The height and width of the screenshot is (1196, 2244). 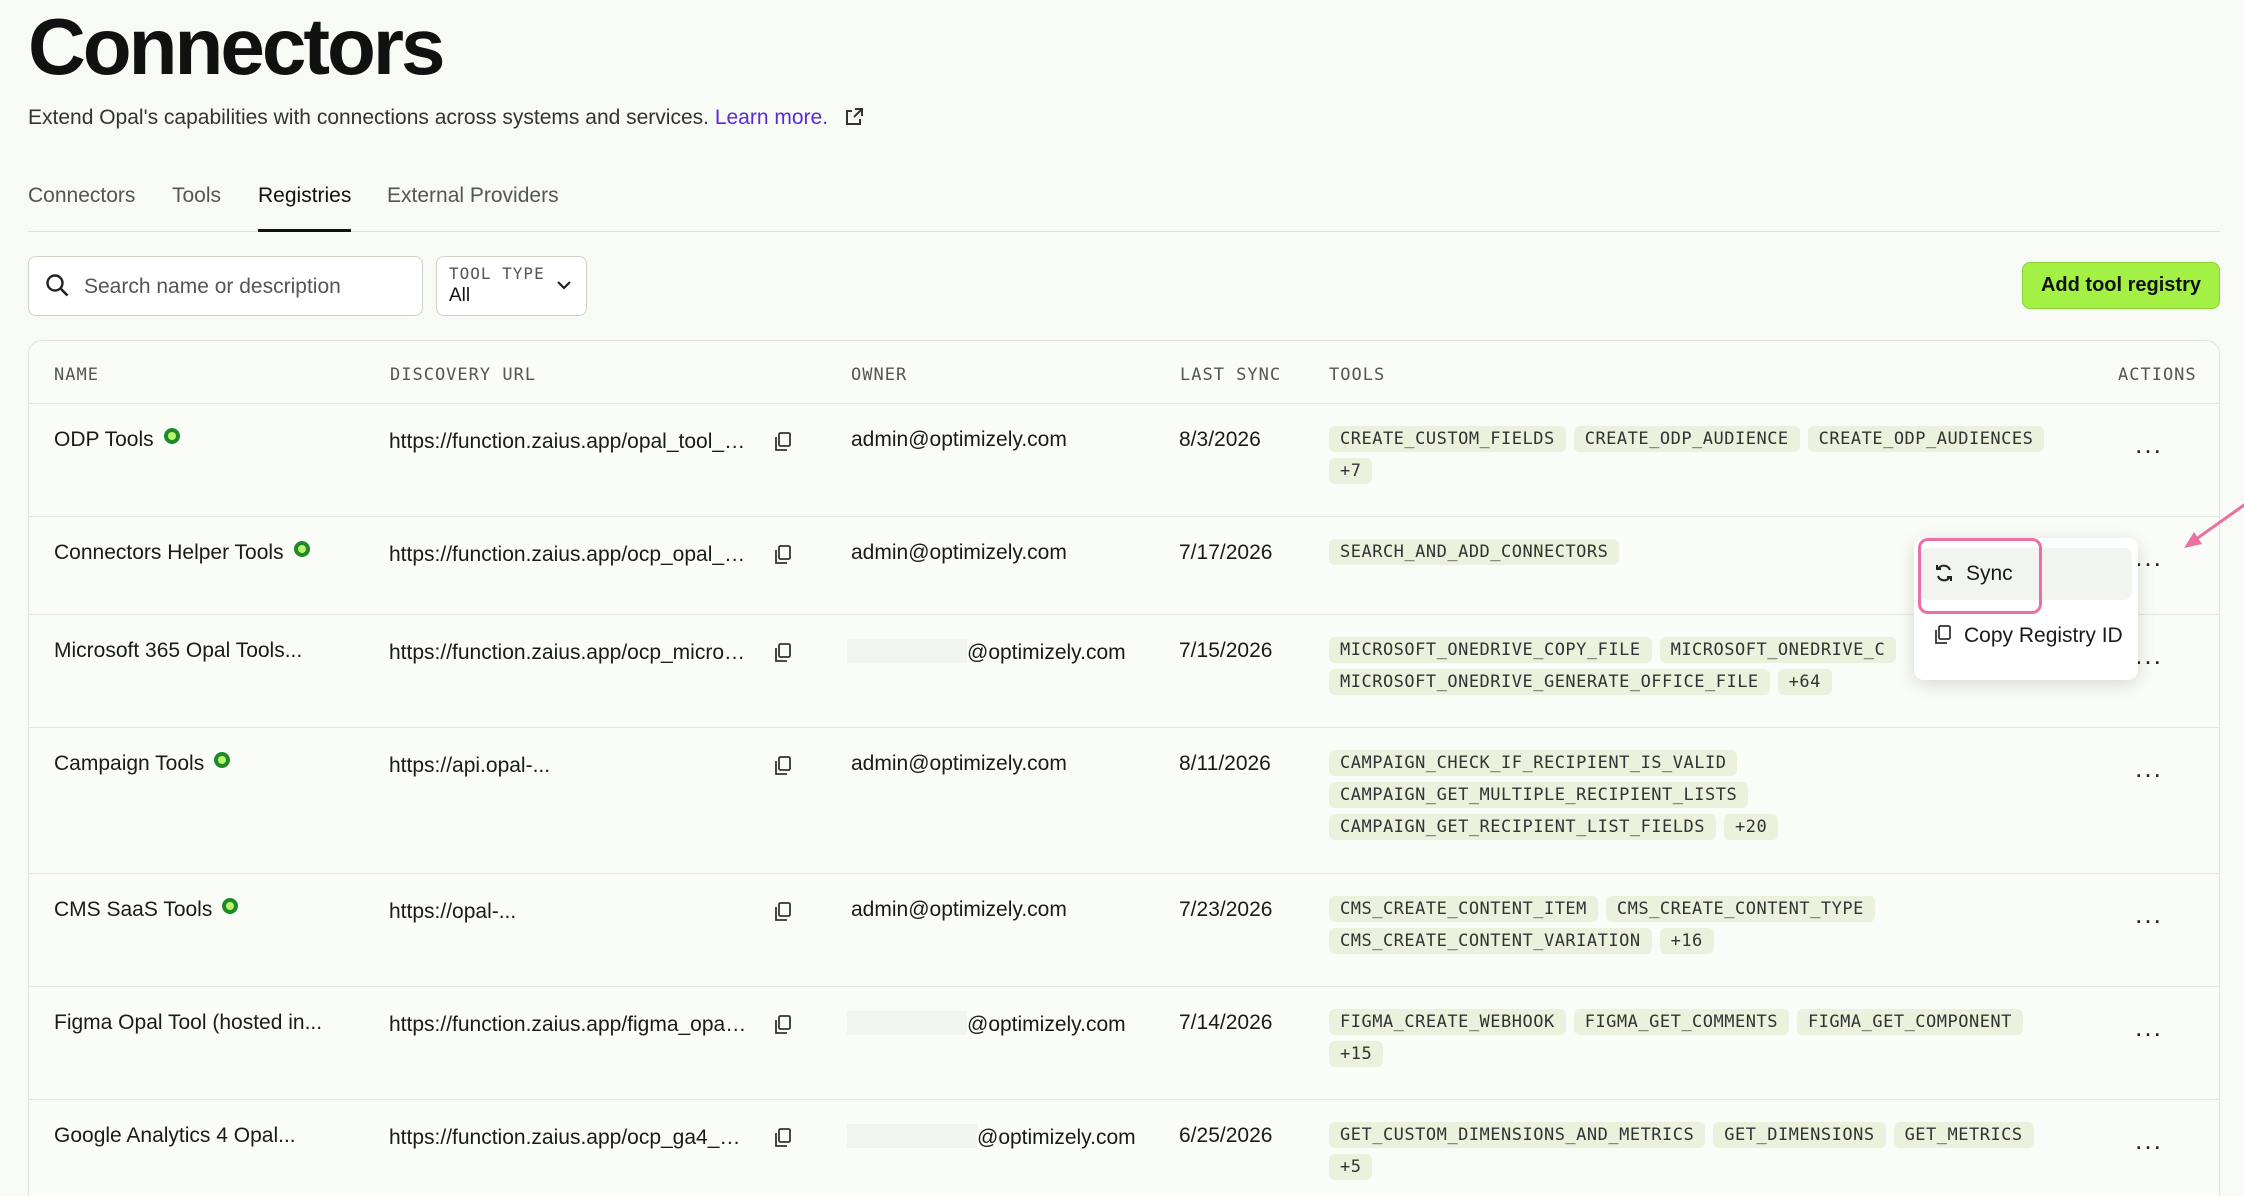 What do you see at coordinates (1686, 439) in the screenshot?
I see `tool-chip: CREATE_ODP_AUDIENCE` at bounding box center [1686, 439].